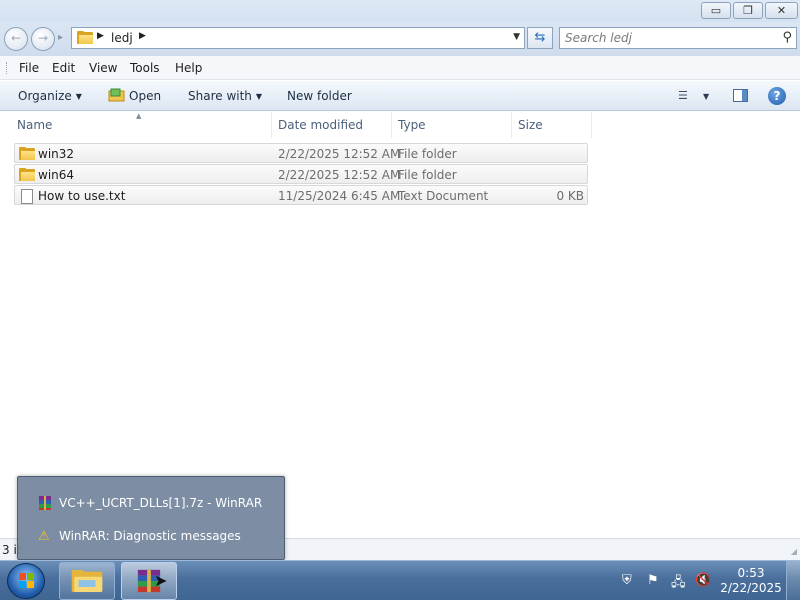 The height and width of the screenshot is (600, 800). Describe the element at coordinates (570, 196) in the screenshot. I see `file-size: 0 KB` at that location.